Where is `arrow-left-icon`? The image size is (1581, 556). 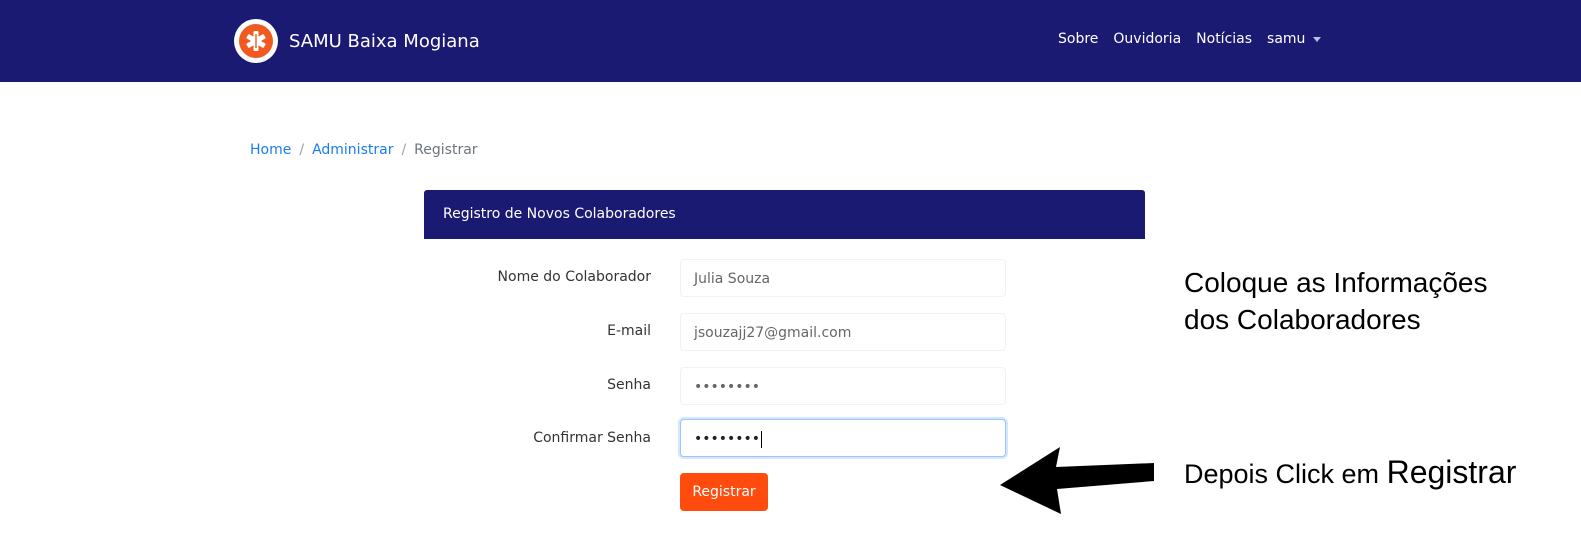
arrow-left-icon is located at coordinates (1077, 480).